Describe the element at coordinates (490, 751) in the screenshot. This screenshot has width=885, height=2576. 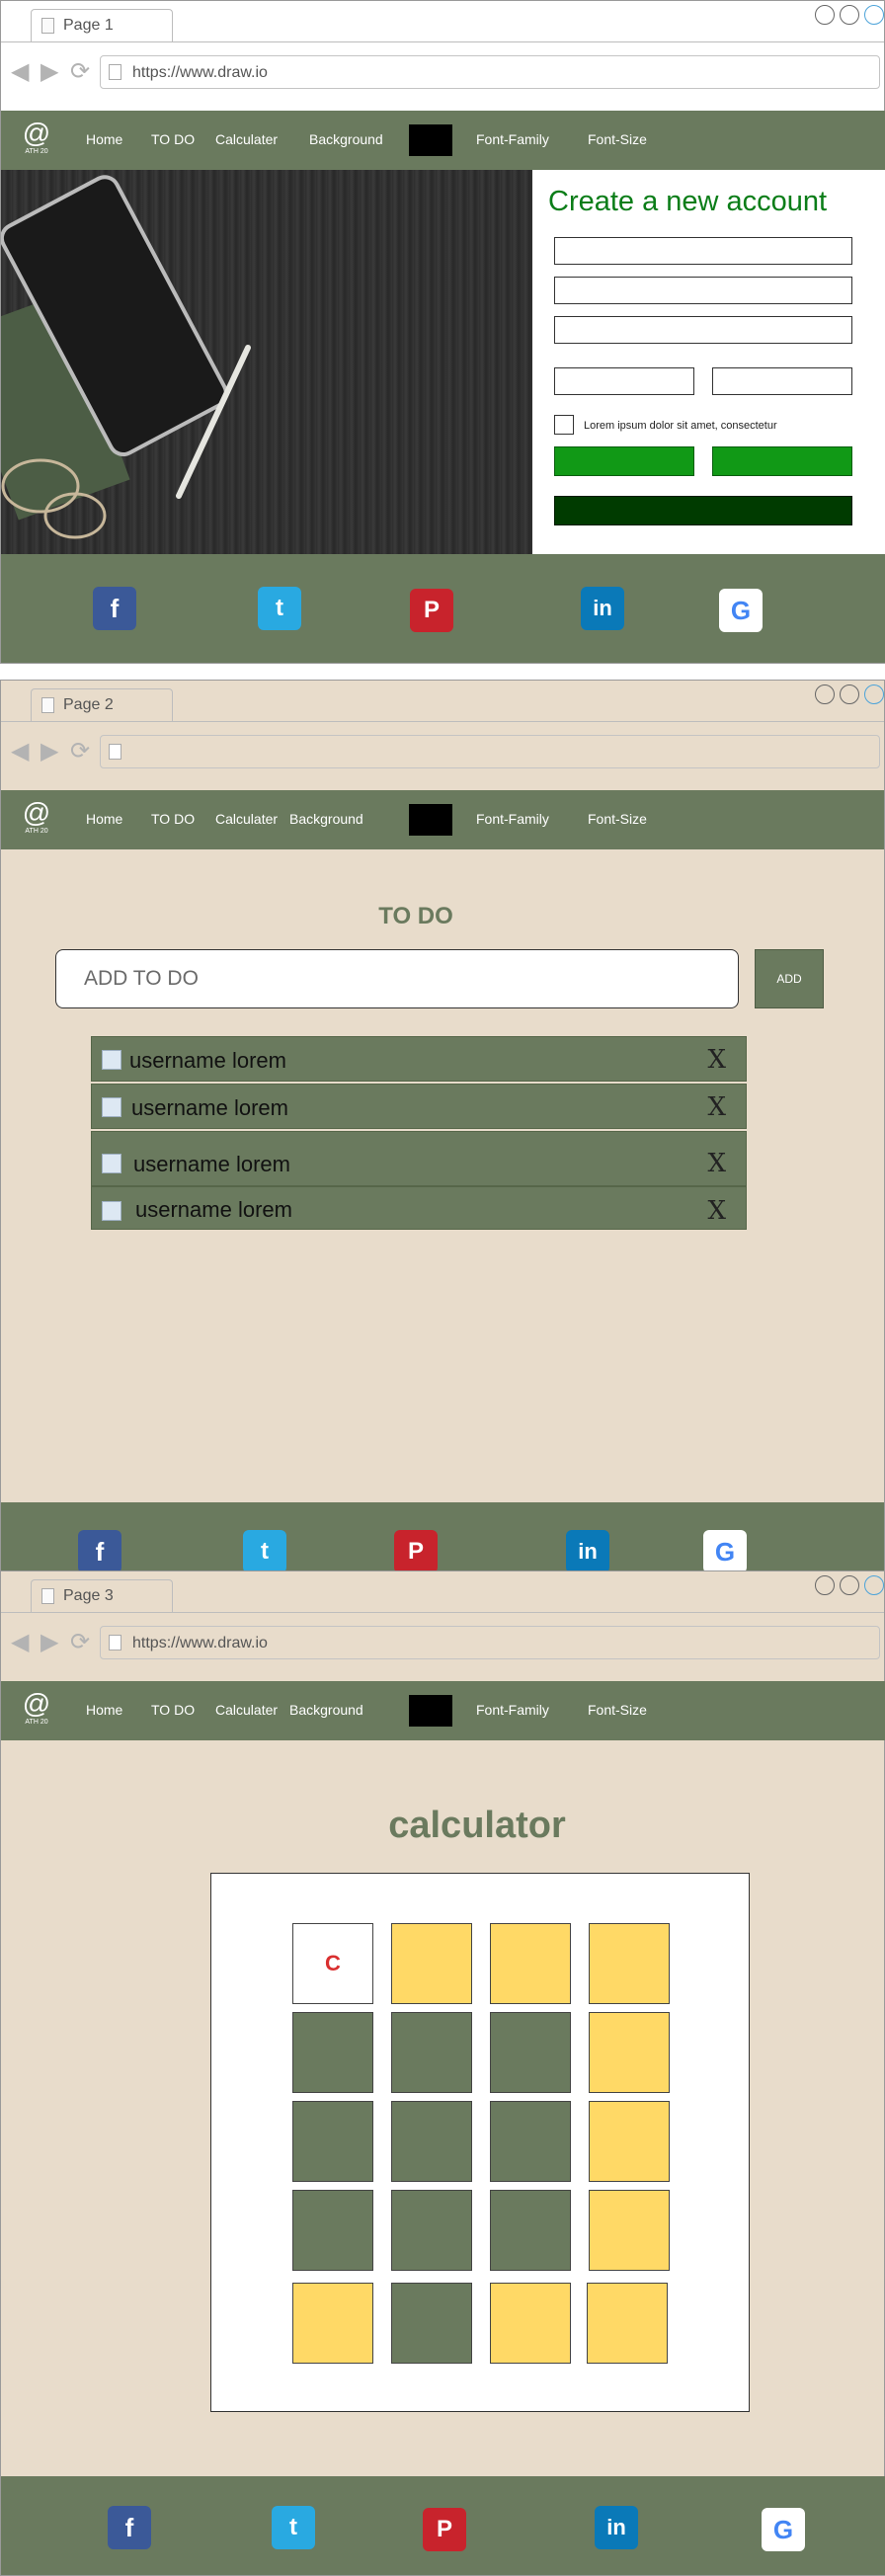
I see `address-bar` at that location.